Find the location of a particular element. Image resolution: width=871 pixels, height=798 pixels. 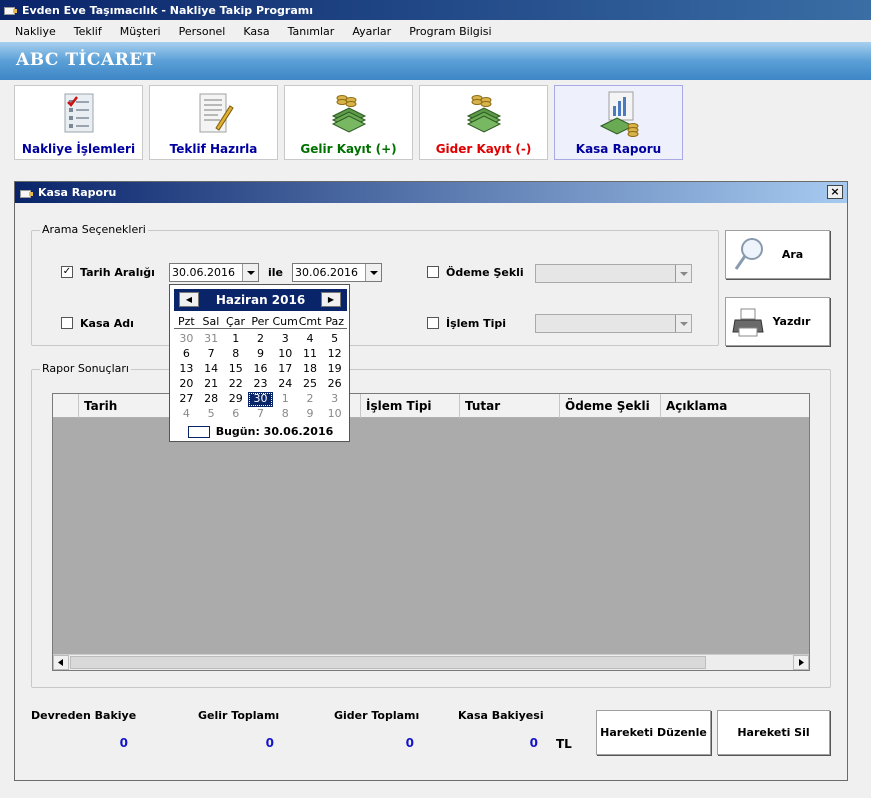

delete-transaction-button: Hareketi Sil is located at coordinates (773, 732).